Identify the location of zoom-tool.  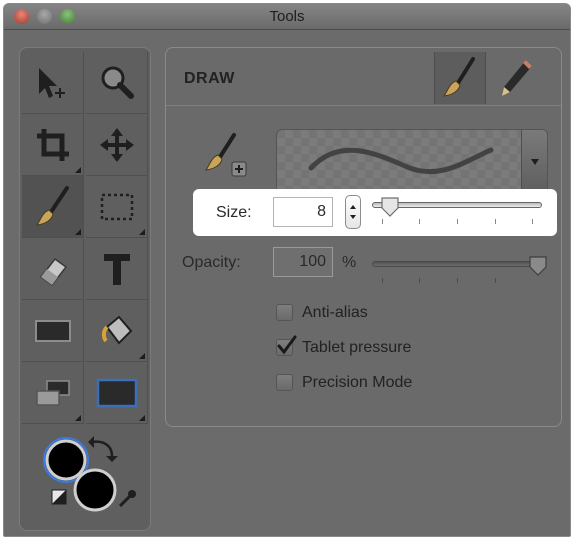
(117, 83).